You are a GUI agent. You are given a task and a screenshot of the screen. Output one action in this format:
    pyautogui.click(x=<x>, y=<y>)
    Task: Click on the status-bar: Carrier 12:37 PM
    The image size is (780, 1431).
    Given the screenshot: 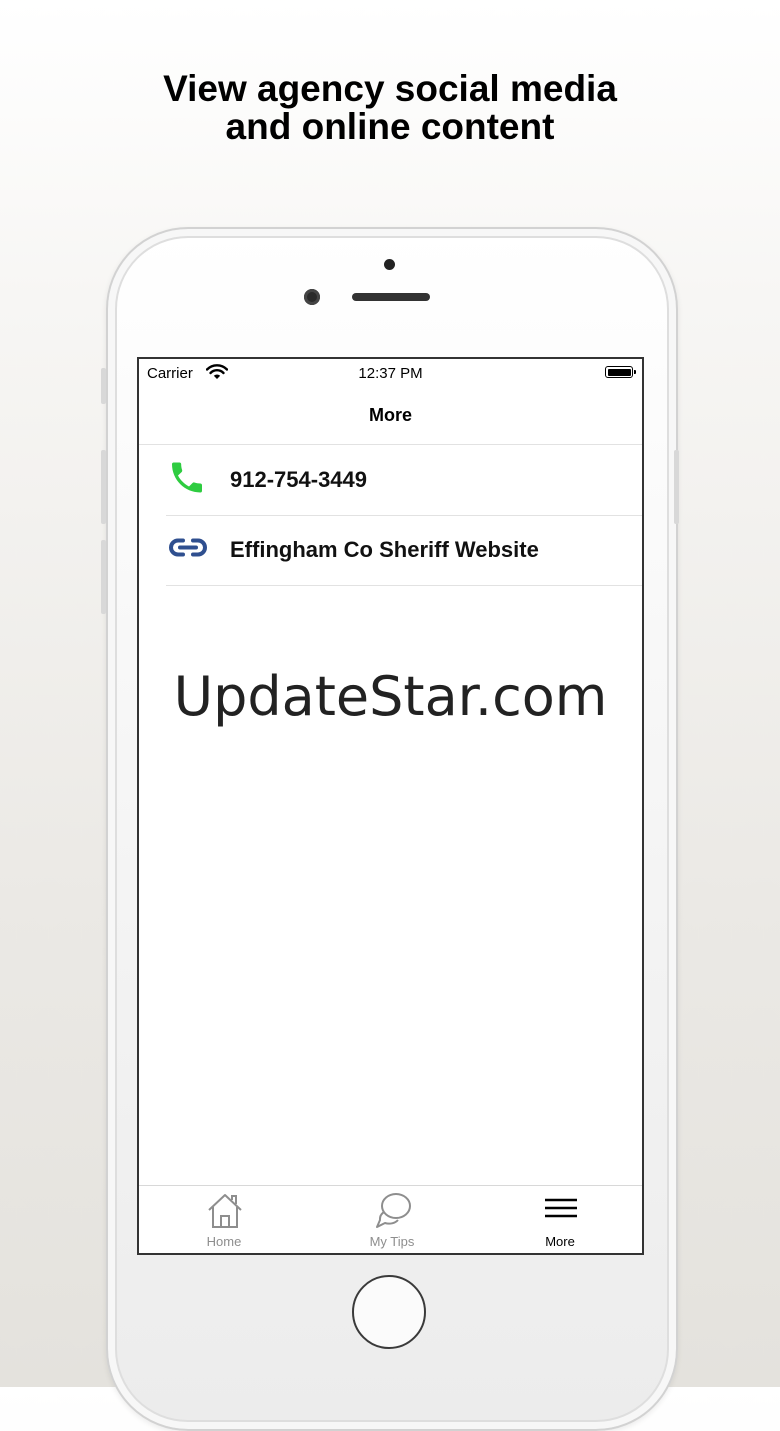 What is the action you would take?
    pyautogui.click(x=390, y=374)
    